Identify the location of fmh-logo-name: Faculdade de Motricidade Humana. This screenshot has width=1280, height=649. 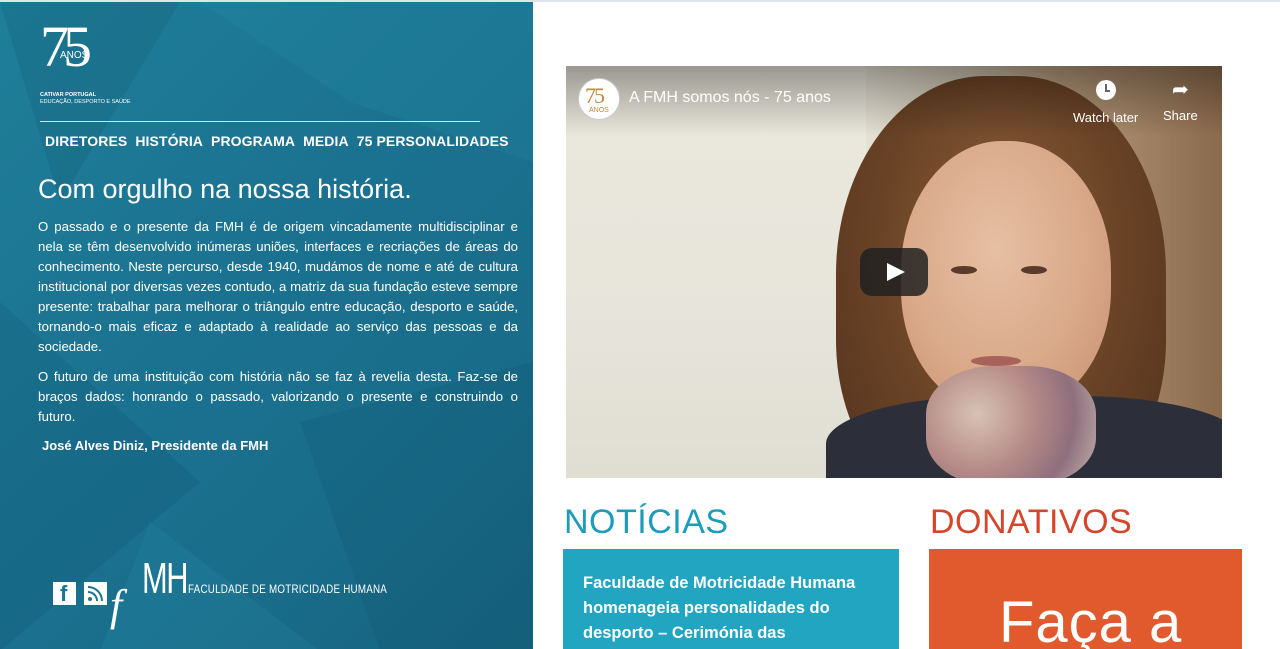
(288, 590).